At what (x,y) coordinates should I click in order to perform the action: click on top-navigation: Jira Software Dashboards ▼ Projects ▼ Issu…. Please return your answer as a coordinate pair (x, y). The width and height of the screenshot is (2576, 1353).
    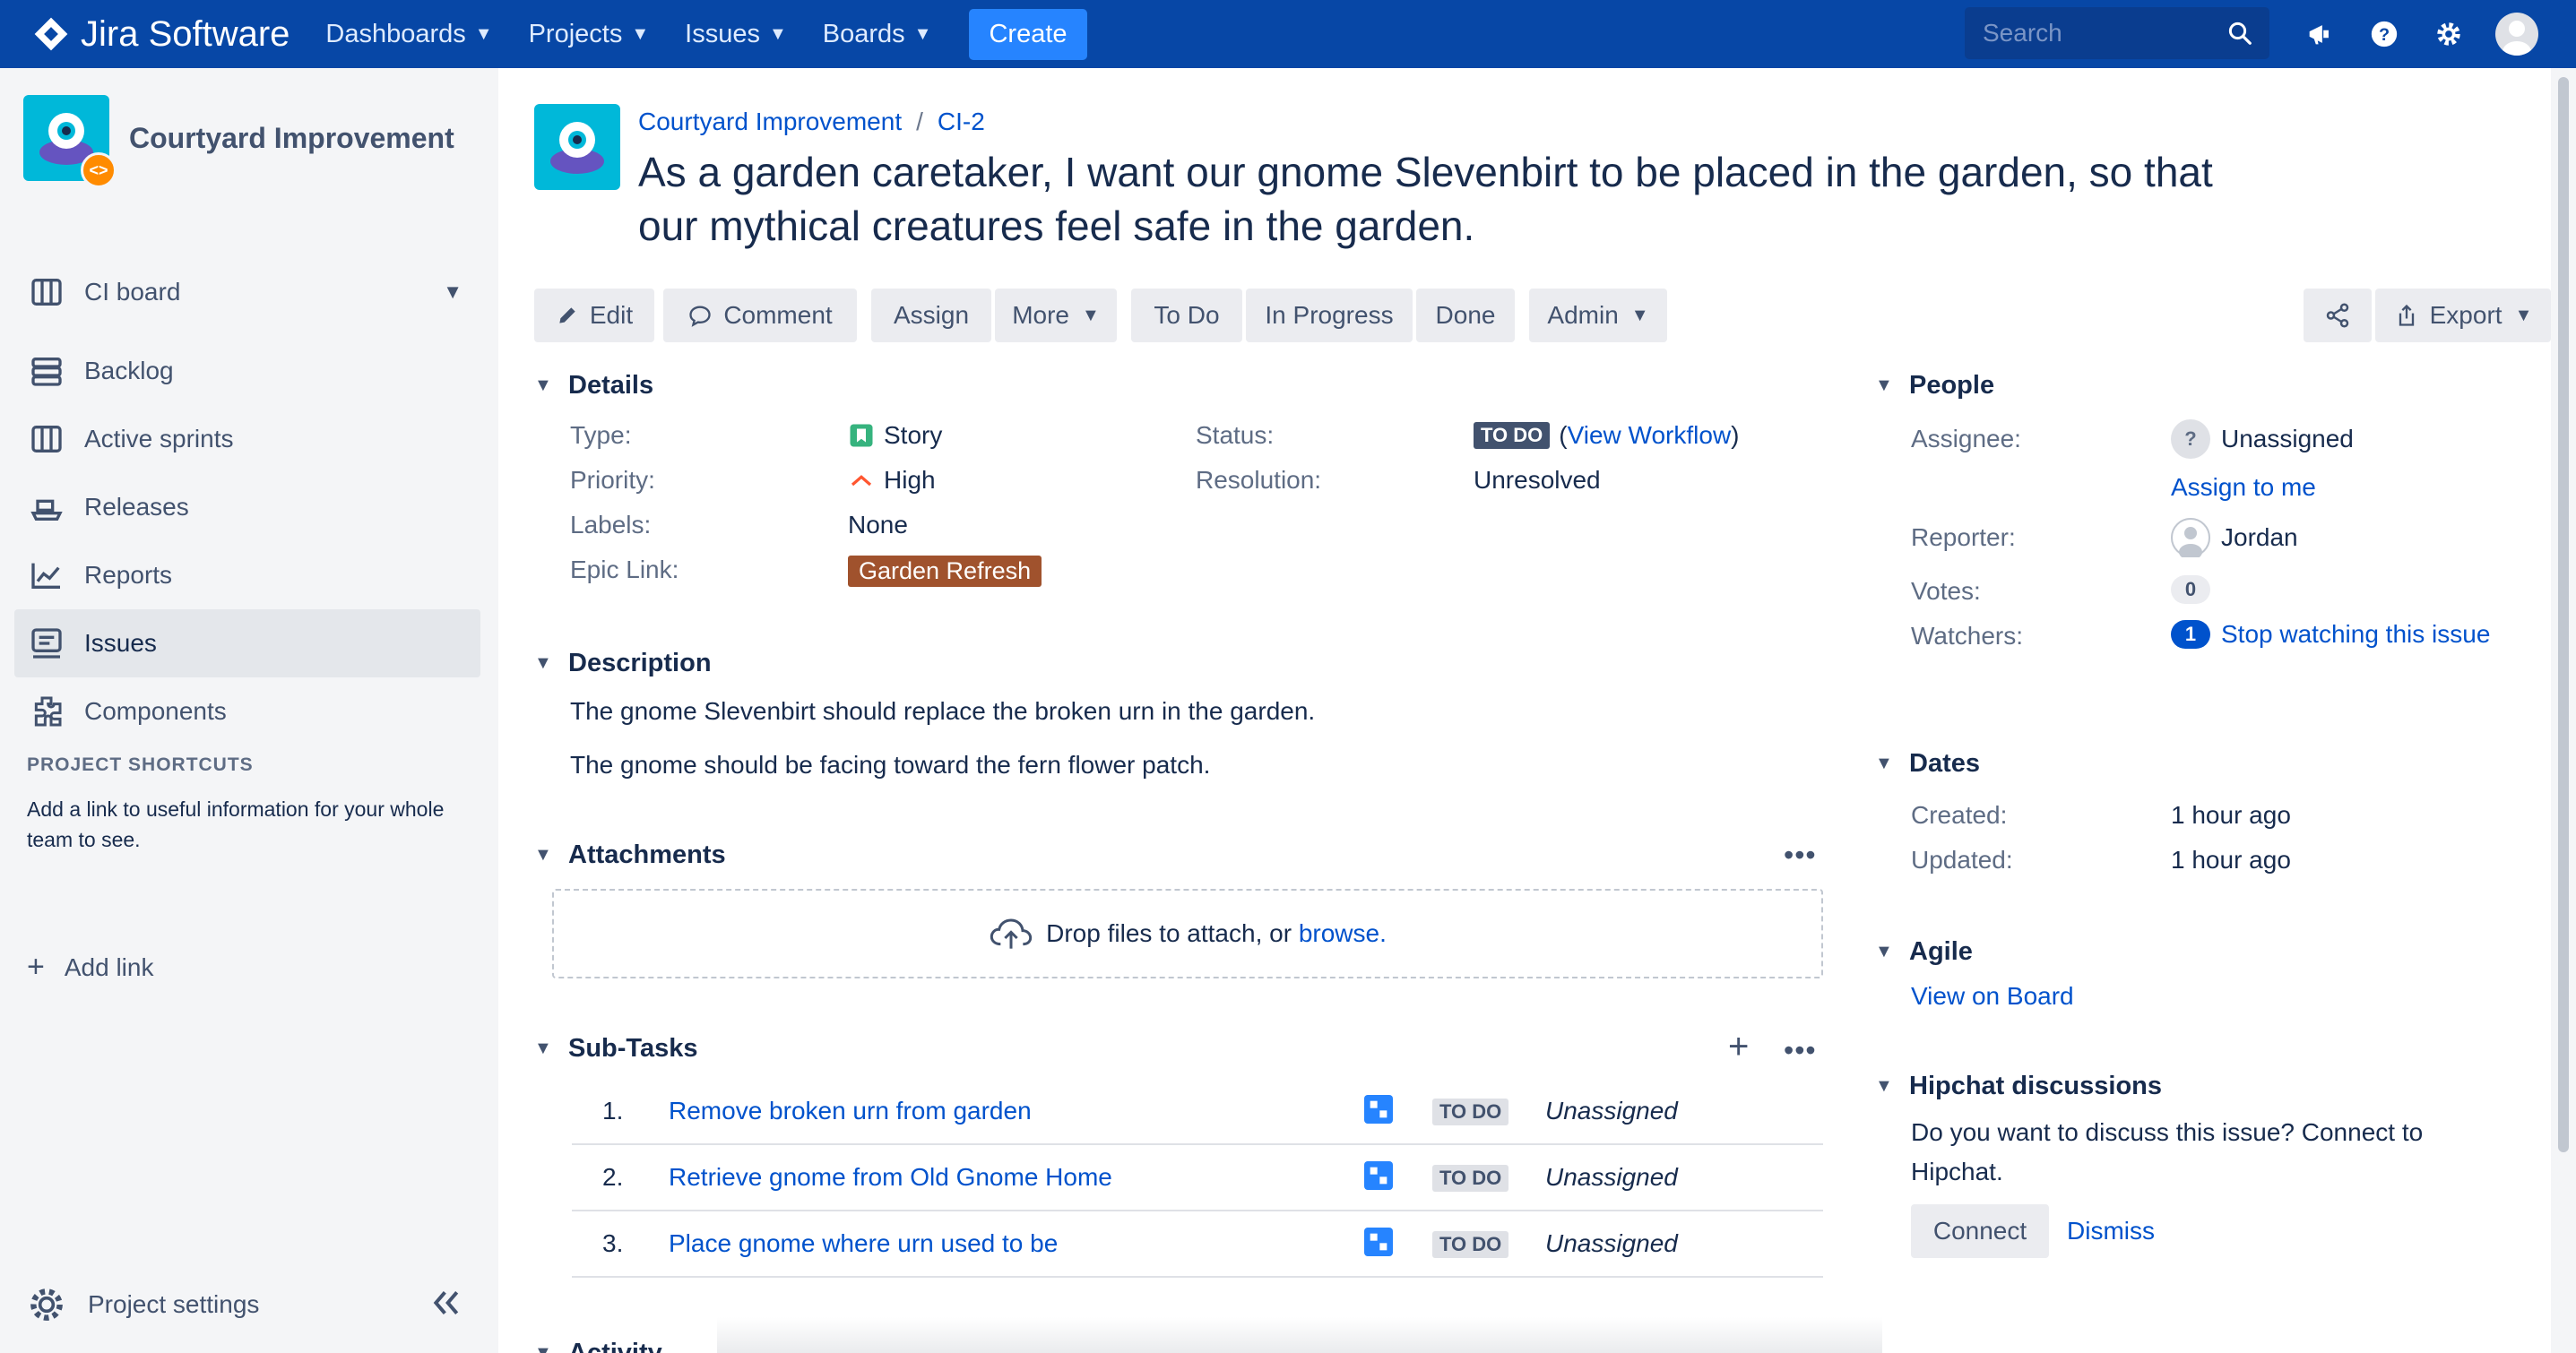
    Looking at the image, I should click on (1288, 34).